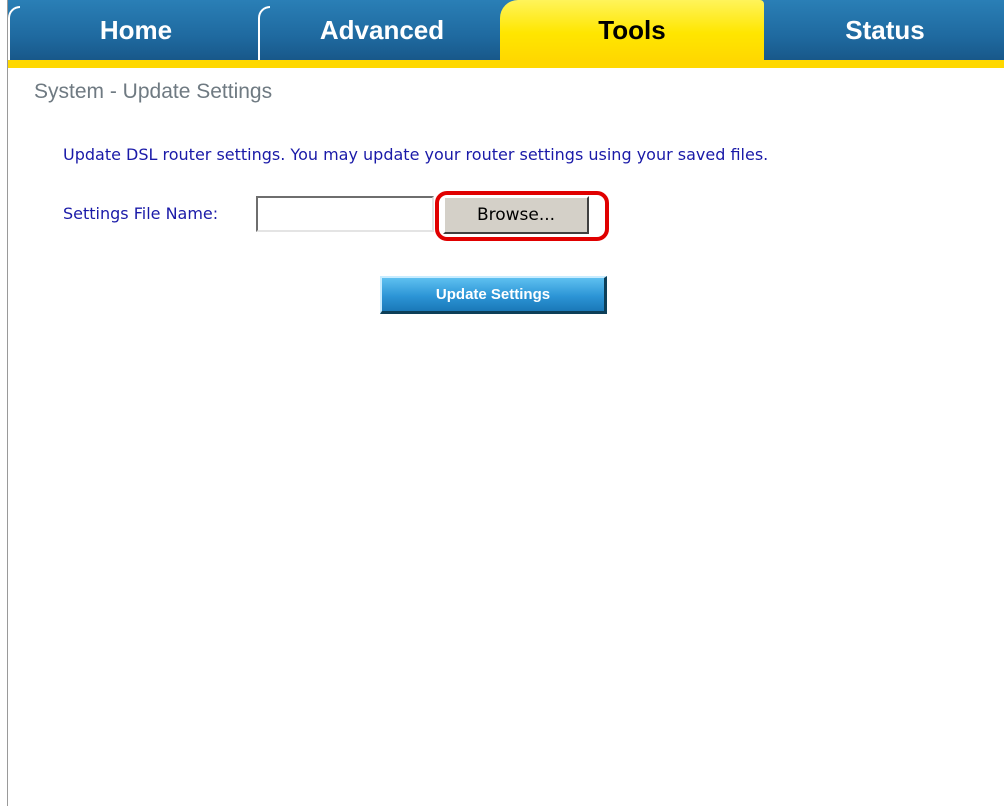 Image resolution: width=1004 pixels, height=806 pixels. Describe the element at coordinates (345, 214) in the screenshot. I see `settings-file-input` at that location.